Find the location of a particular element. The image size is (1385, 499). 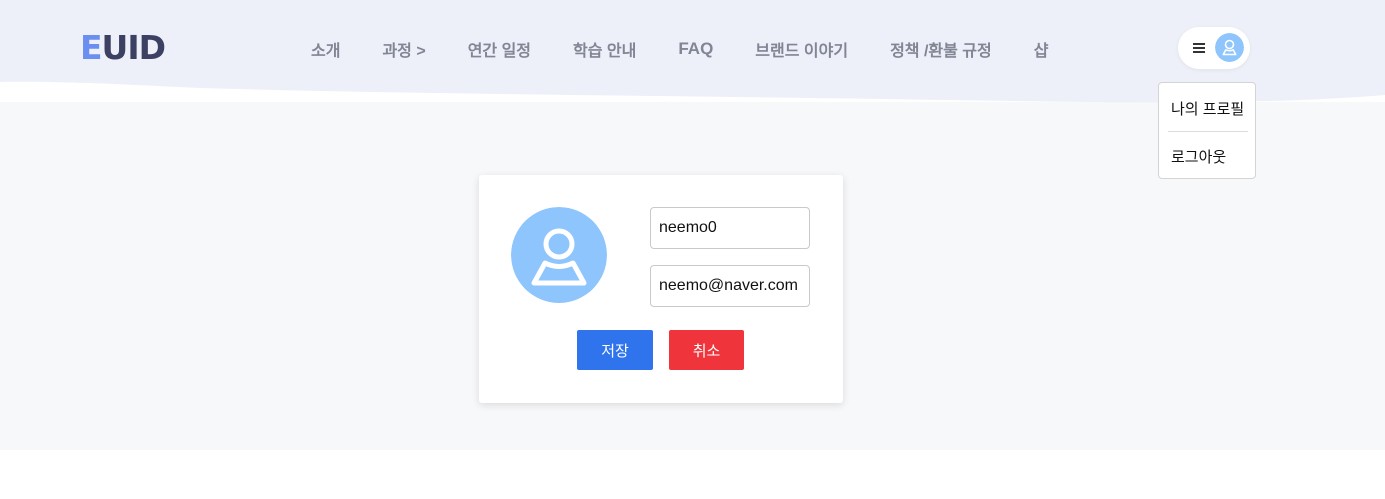

logo: E UID is located at coordinates (123, 47).